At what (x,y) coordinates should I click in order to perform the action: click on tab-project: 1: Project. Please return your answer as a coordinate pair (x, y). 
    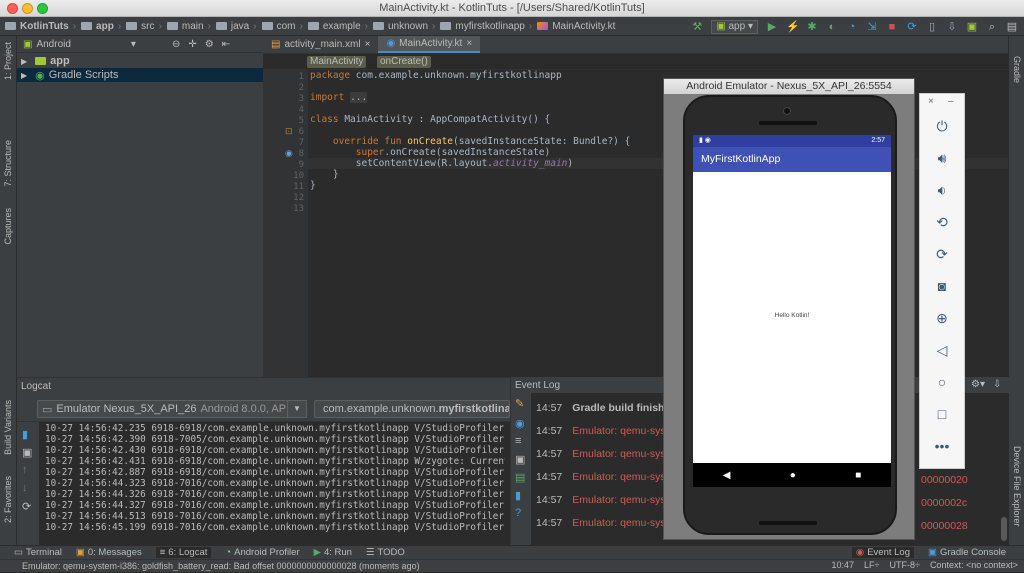
    Looking at the image, I should click on (8, 61).